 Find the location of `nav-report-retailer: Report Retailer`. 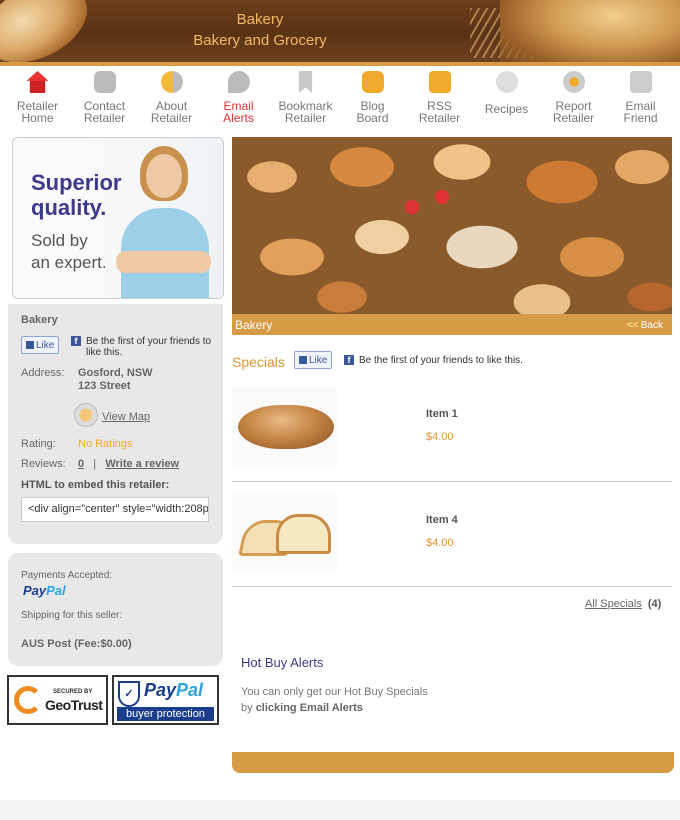

nav-report-retailer: Report Retailer is located at coordinates (573, 99).